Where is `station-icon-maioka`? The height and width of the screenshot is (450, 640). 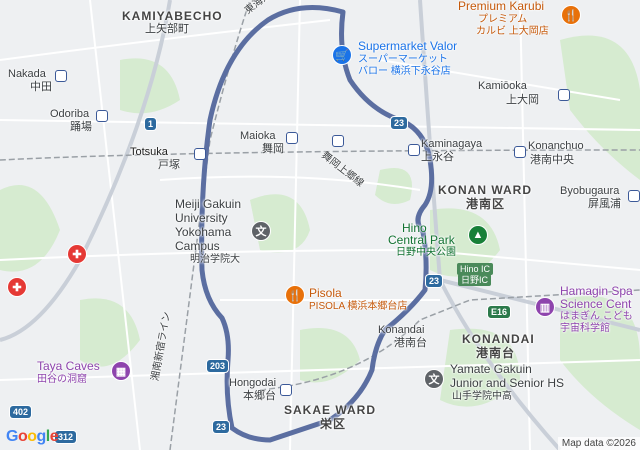
station-icon-maioka is located at coordinates (292, 138).